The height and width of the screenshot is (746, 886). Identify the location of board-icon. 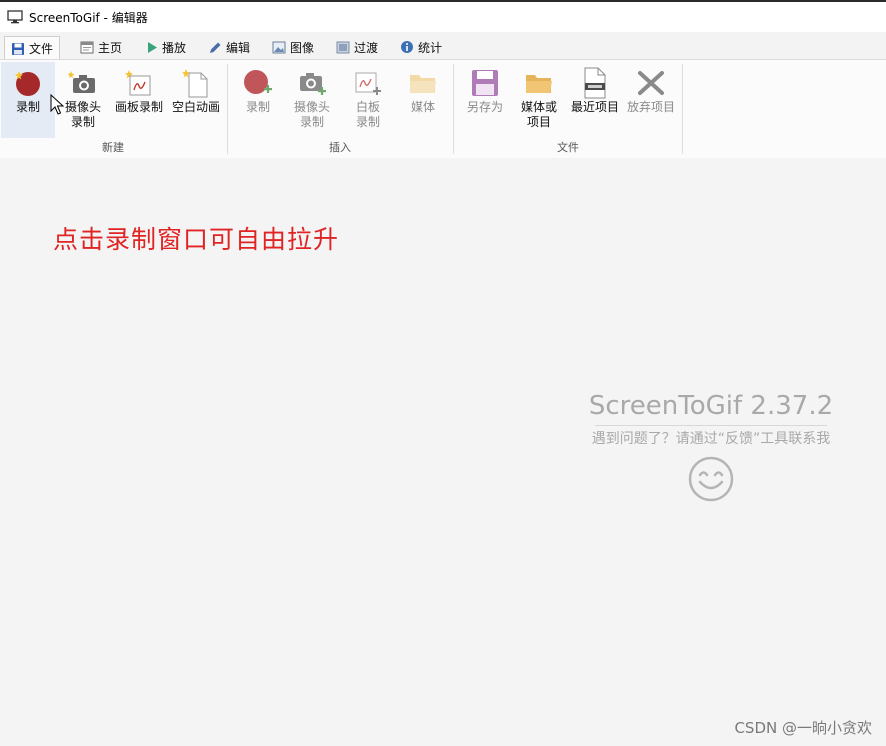
(138, 83).